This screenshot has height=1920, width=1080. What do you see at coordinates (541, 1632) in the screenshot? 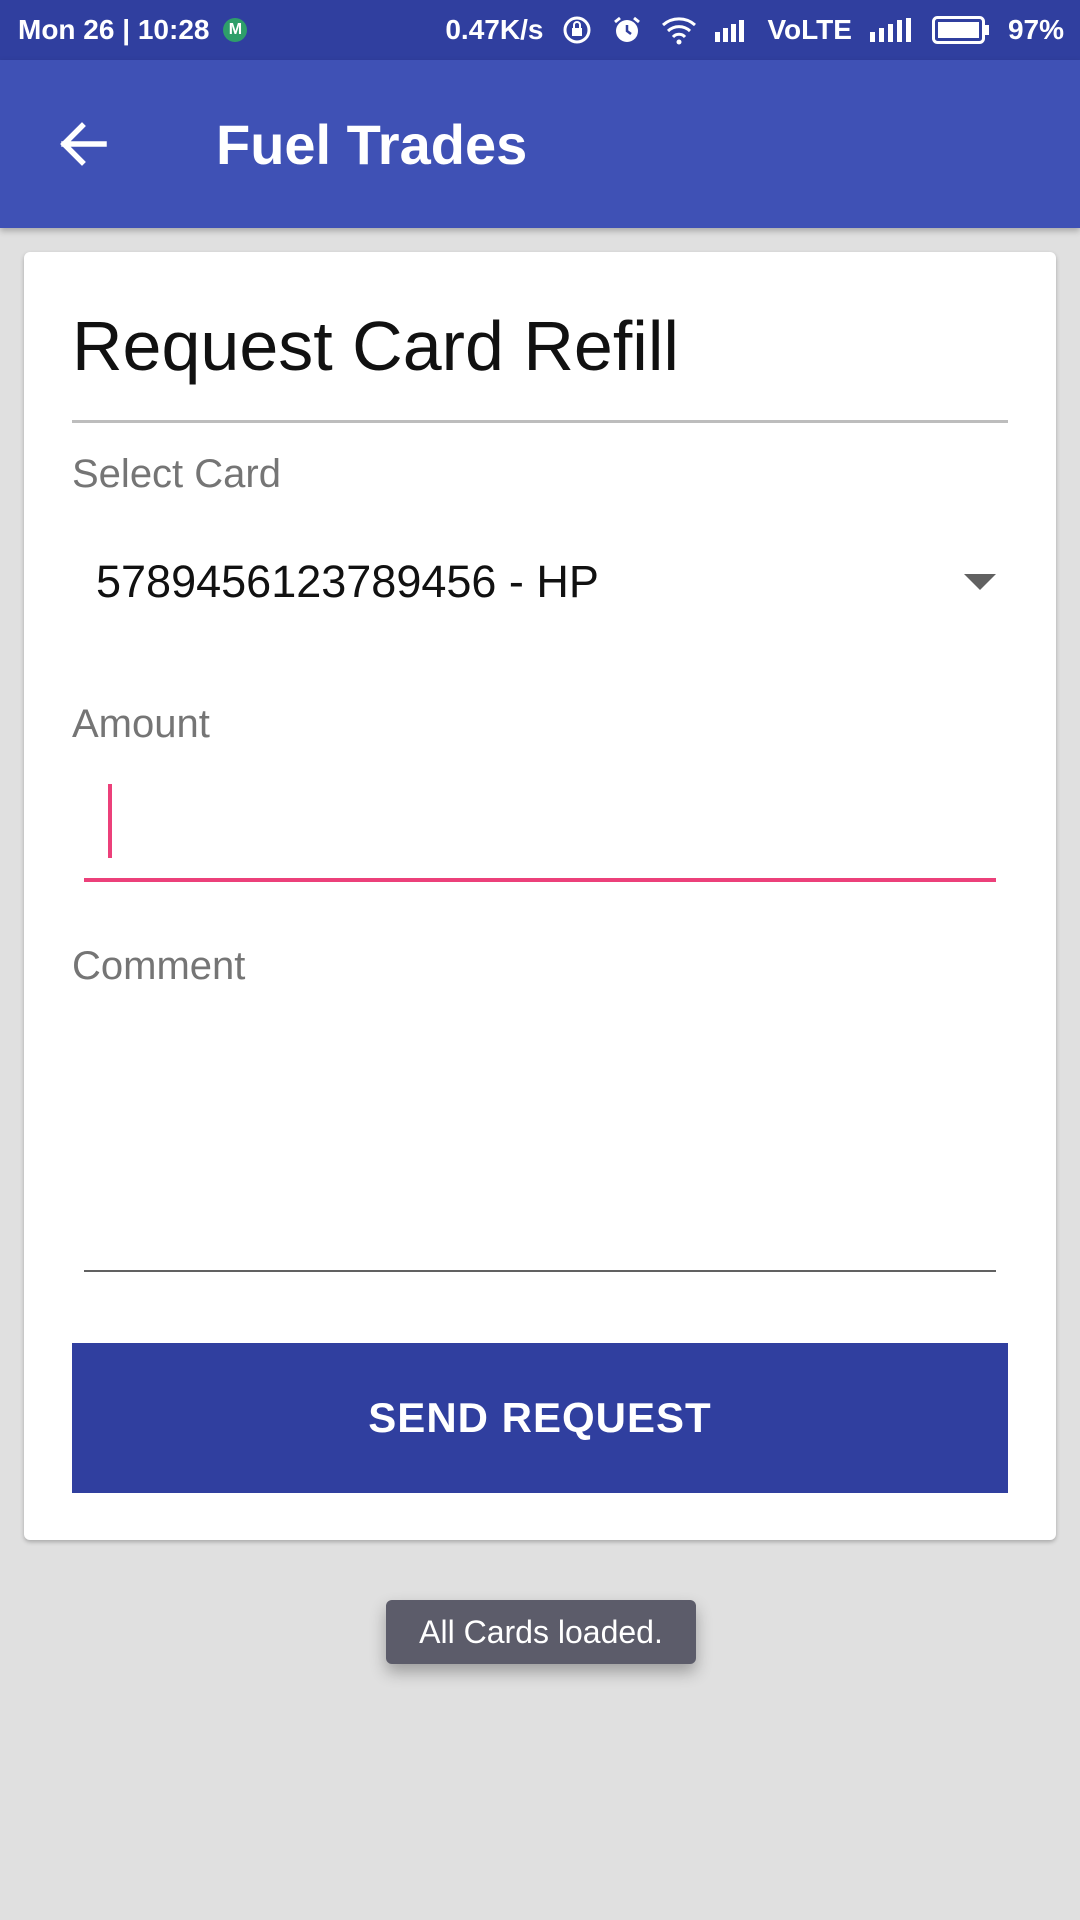
I see `toast-message: All Cards loaded.` at bounding box center [541, 1632].